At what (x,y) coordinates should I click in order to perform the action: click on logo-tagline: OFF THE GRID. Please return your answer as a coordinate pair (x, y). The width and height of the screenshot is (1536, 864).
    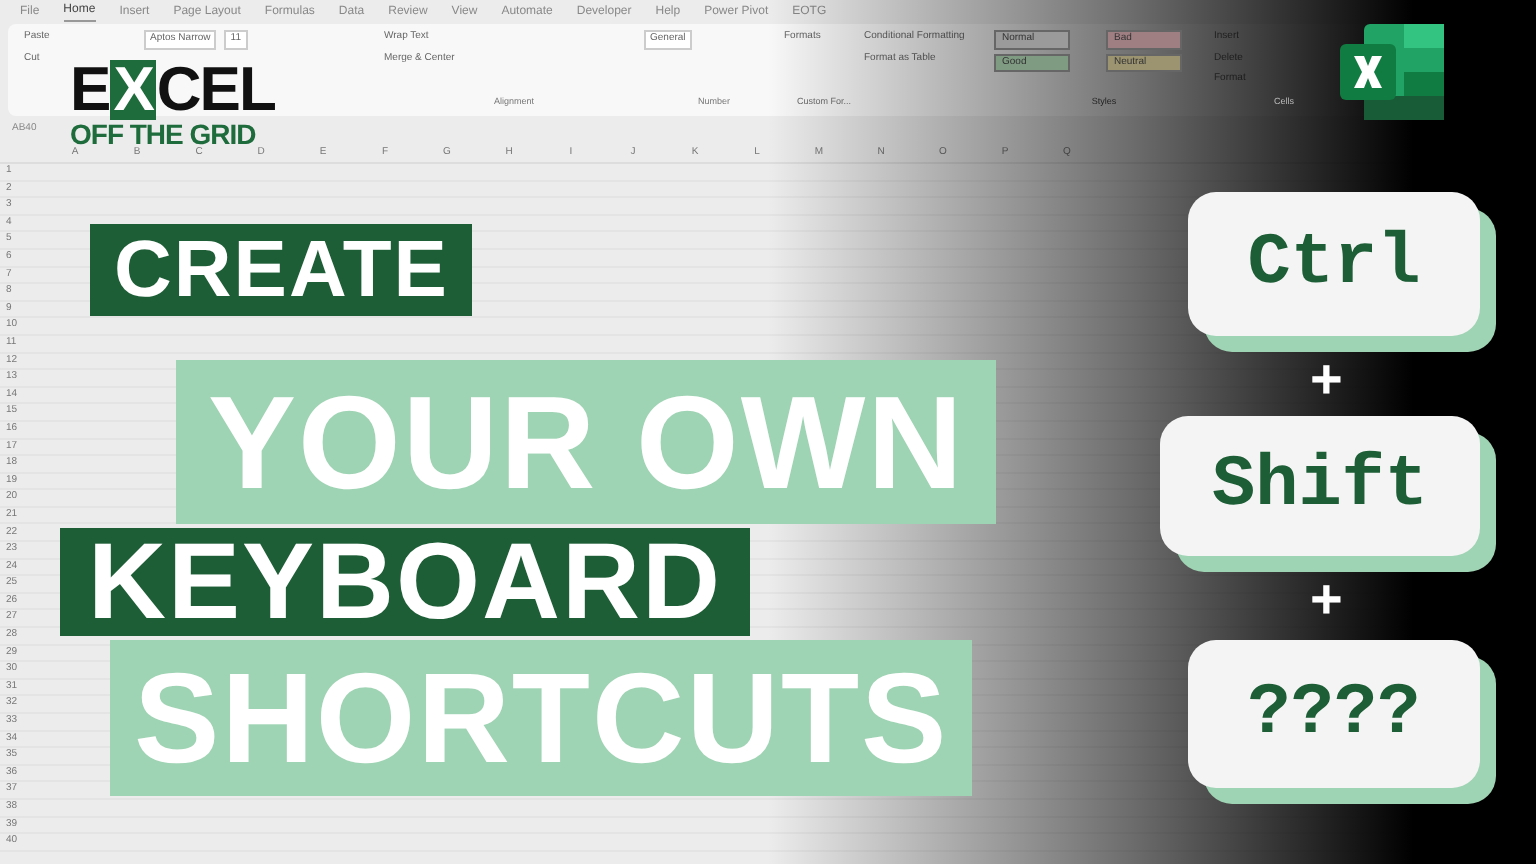
    Looking at the image, I should click on (164, 134).